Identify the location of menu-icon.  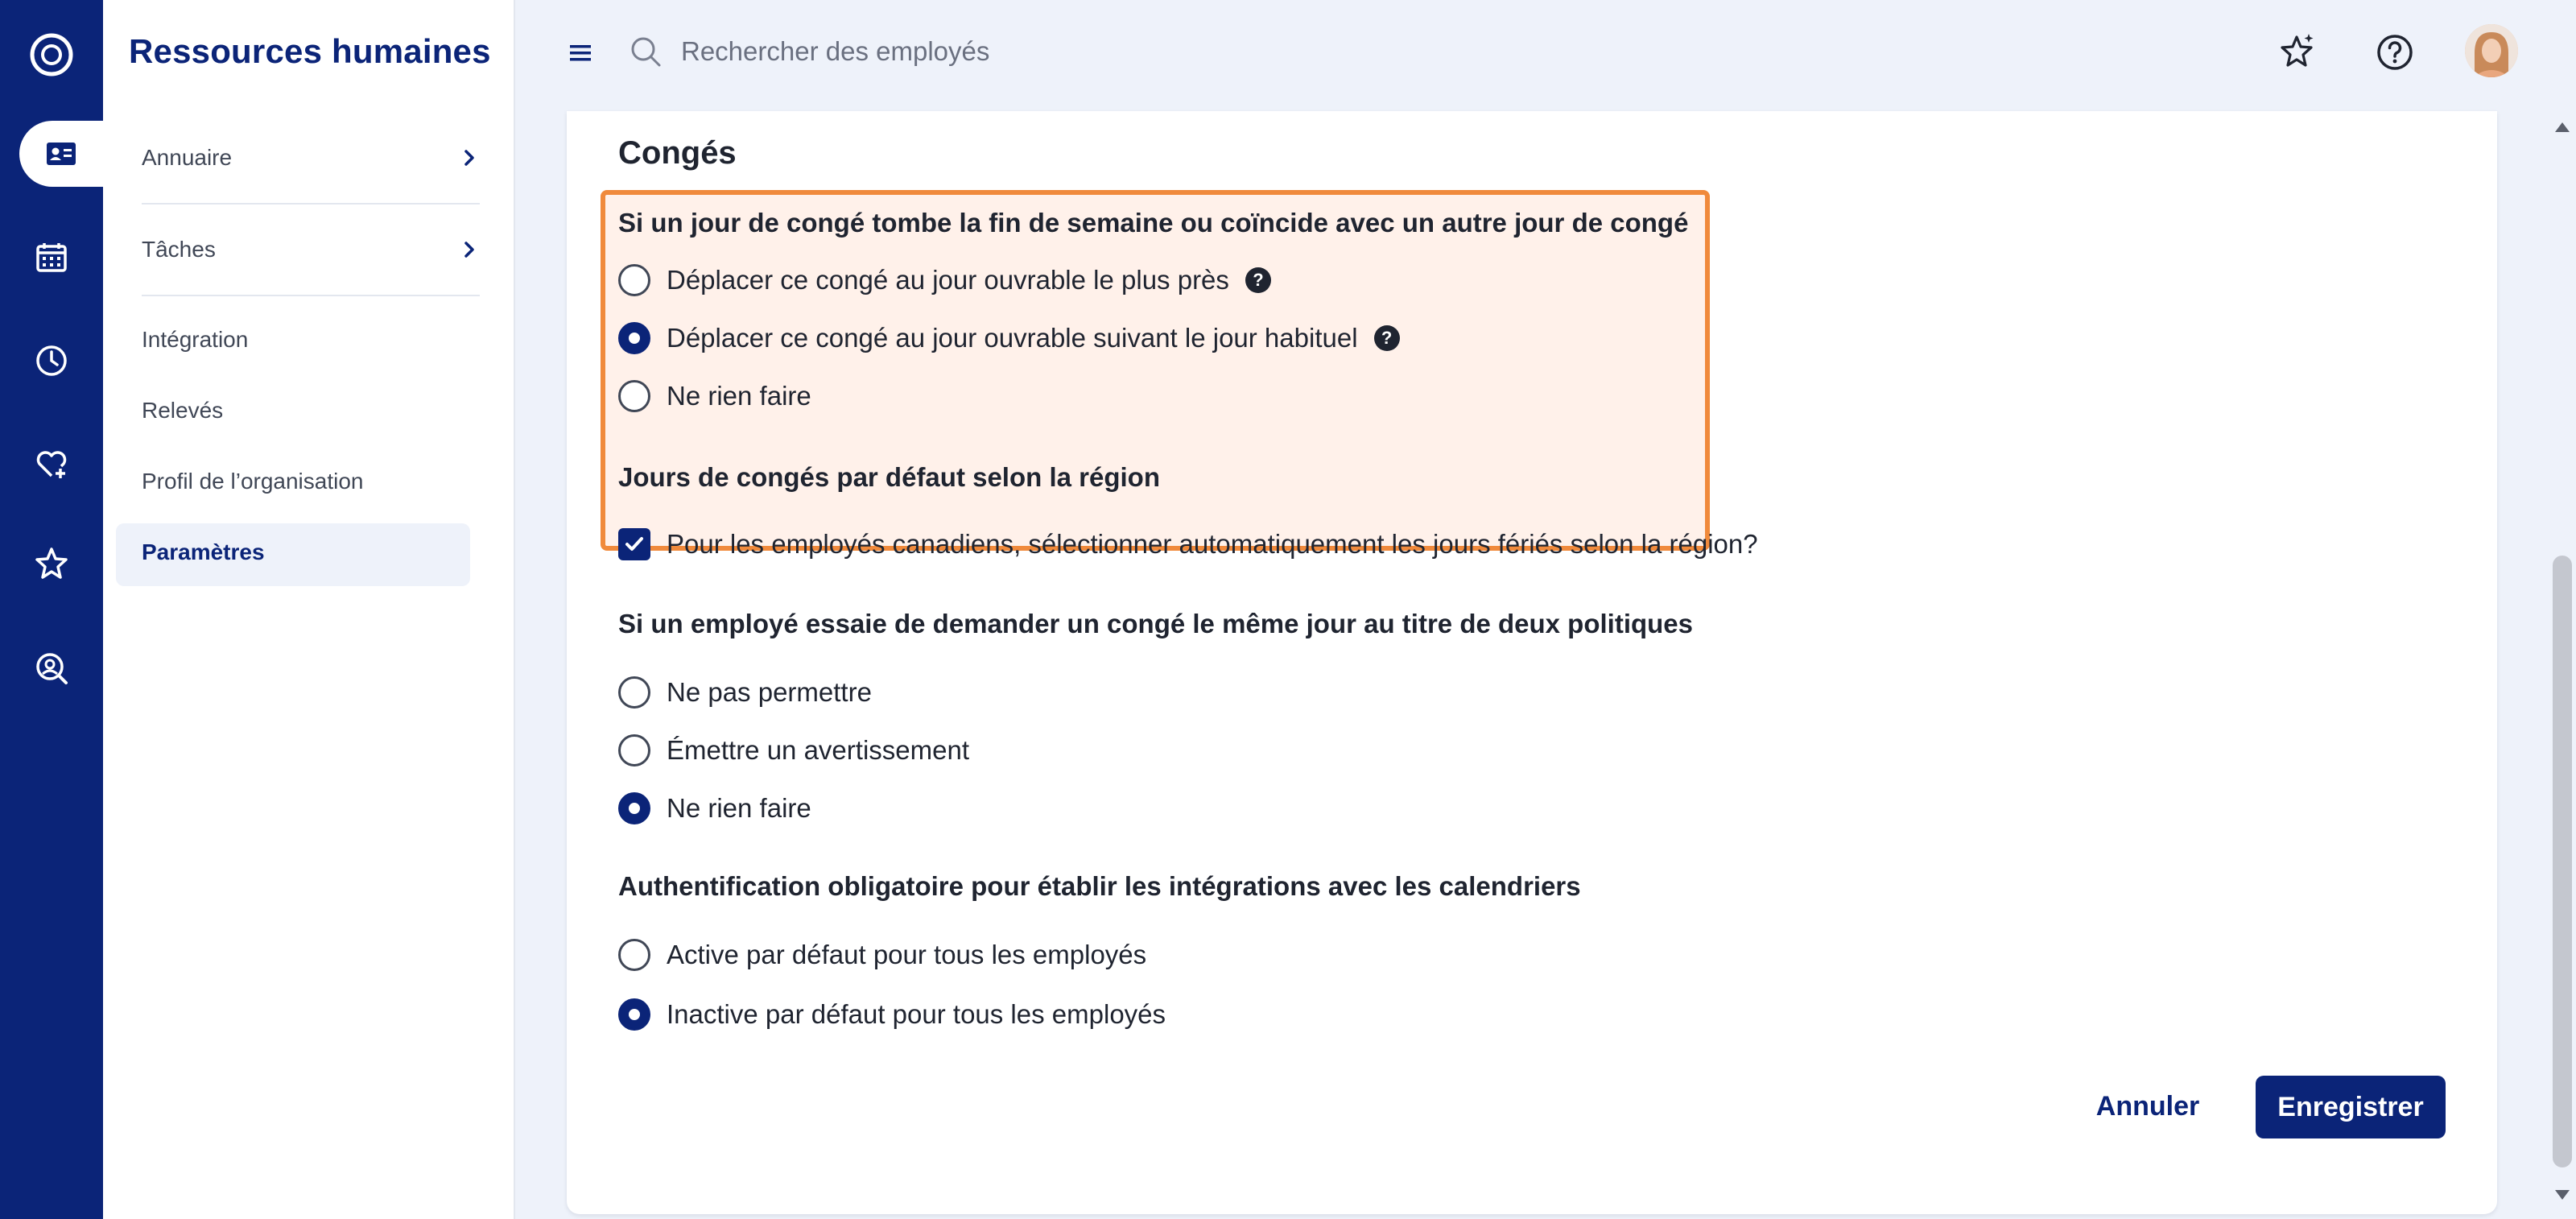
(580, 53).